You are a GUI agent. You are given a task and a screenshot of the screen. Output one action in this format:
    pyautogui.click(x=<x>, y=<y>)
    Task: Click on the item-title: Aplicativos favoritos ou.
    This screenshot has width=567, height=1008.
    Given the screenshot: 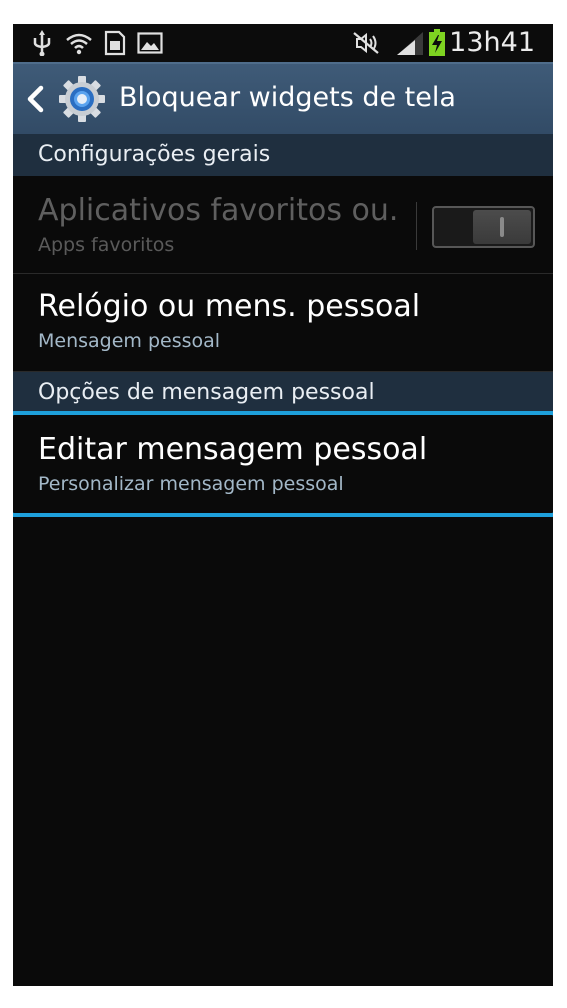 What is the action you would take?
    pyautogui.click(x=218, y=210)
    